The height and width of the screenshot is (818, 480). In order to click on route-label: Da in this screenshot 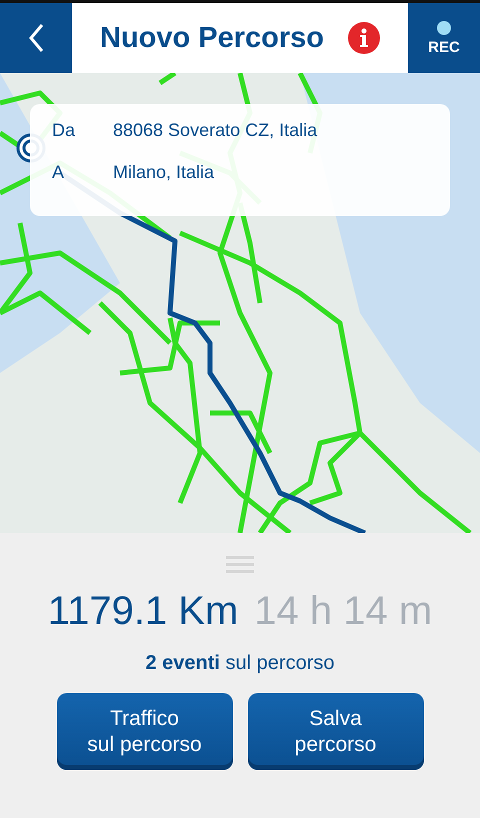, I will do `click(64, 130)`.